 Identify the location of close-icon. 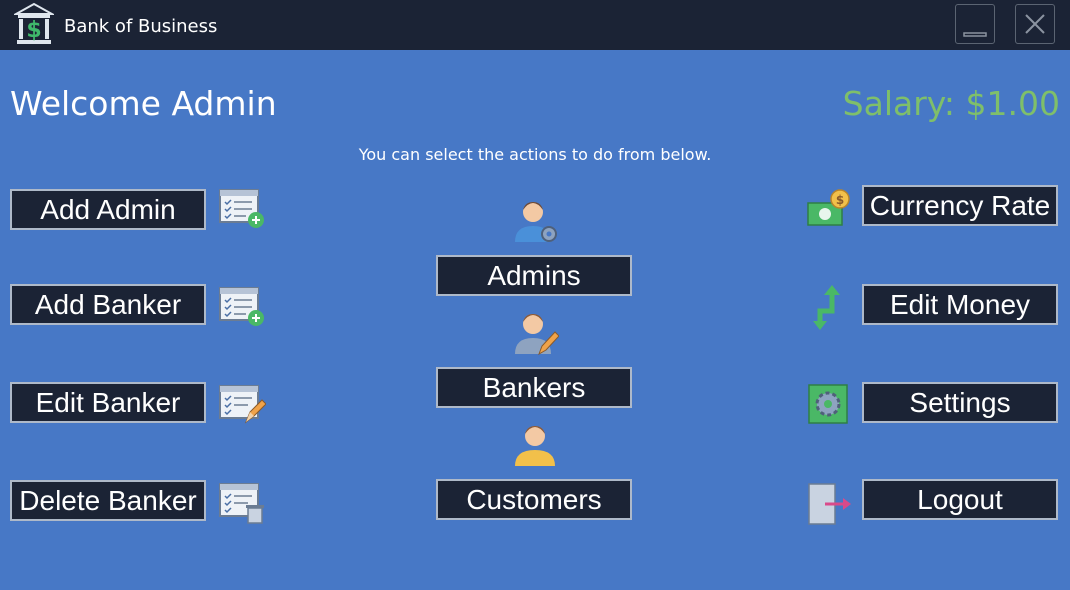
(1035, 24).